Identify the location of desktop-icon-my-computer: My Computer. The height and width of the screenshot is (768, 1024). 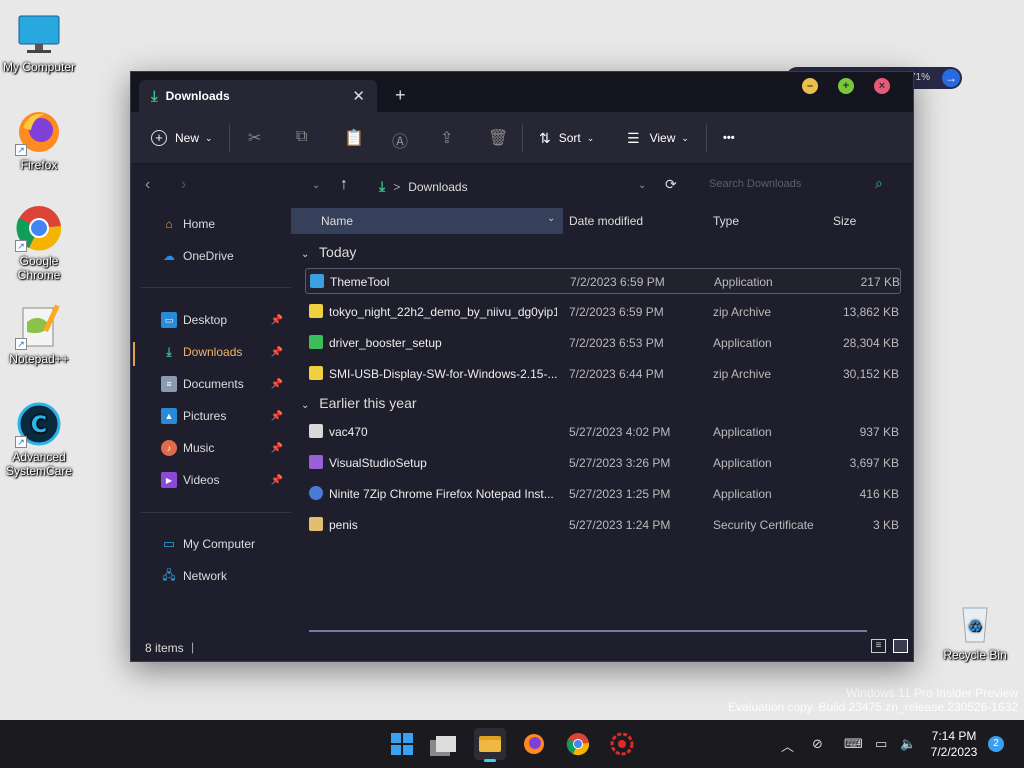
(39, 42).